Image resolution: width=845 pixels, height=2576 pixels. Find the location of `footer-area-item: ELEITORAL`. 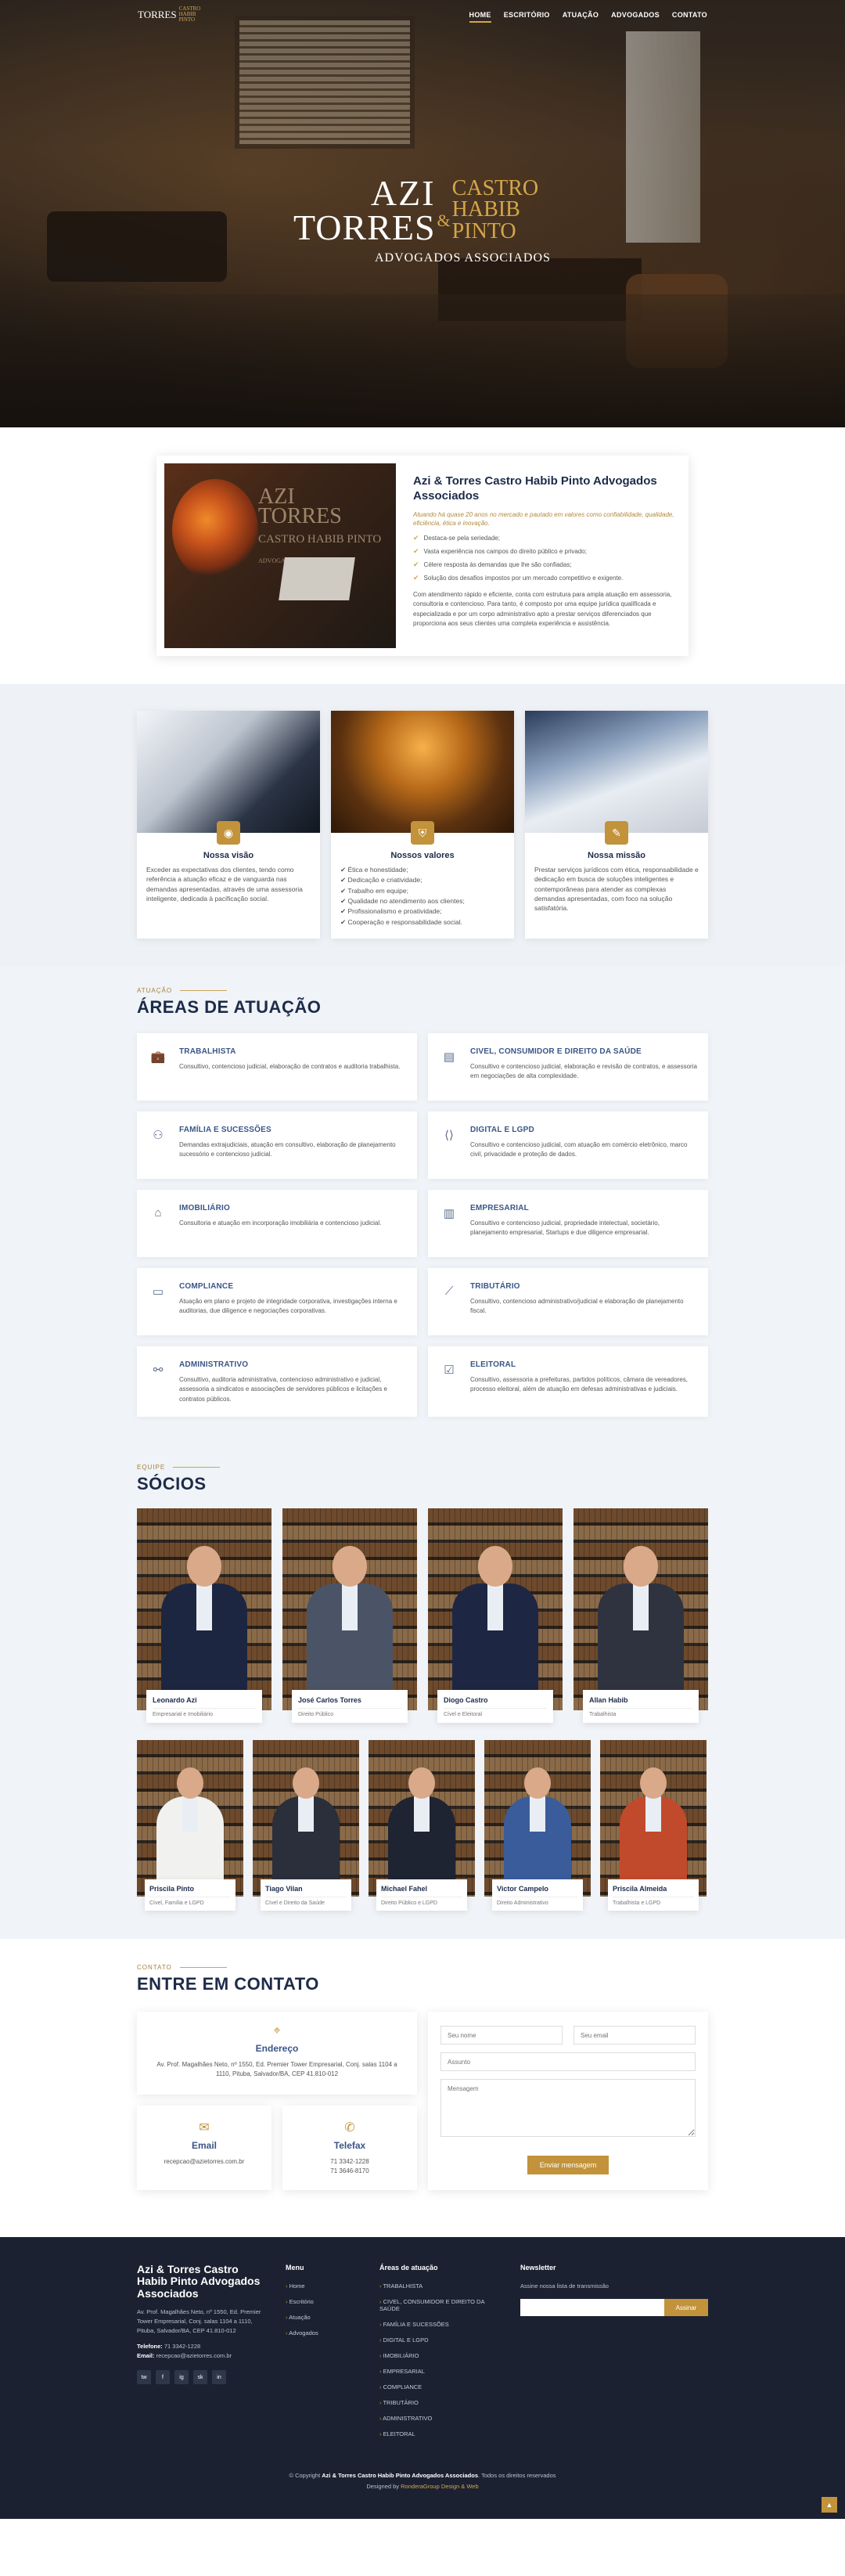

footer-area-item: ELEITORAL is located at coordinates (442, 2433).